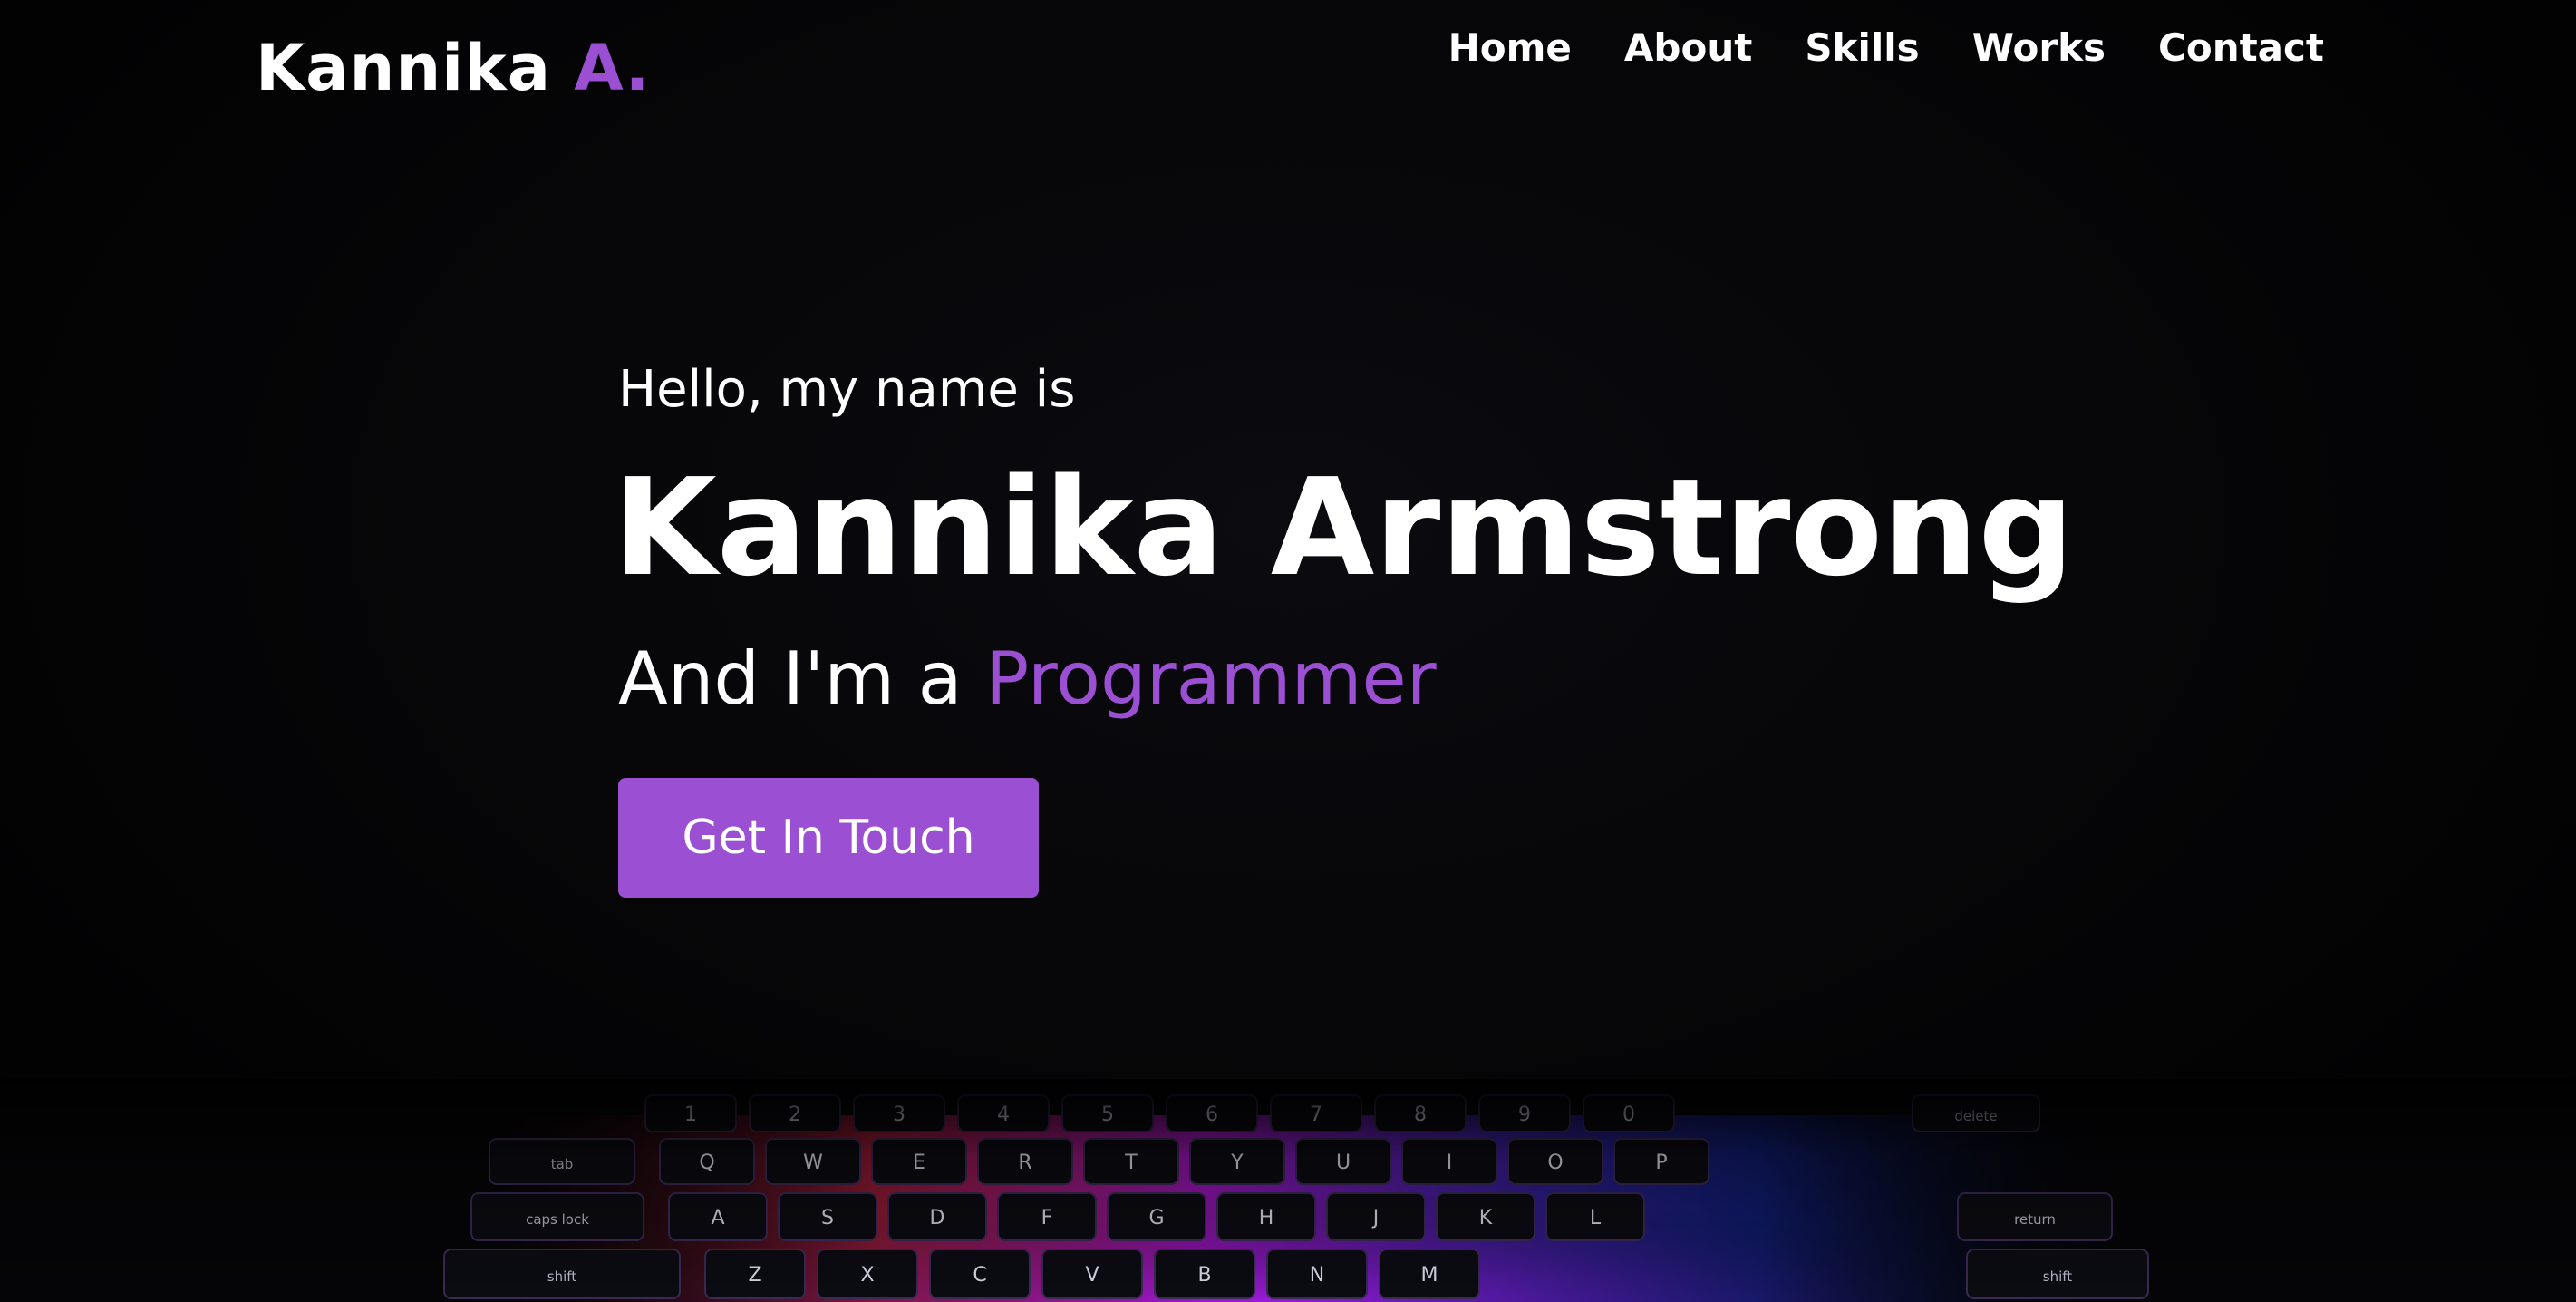  I want to click on logo-accent: A., so click(612, 68).